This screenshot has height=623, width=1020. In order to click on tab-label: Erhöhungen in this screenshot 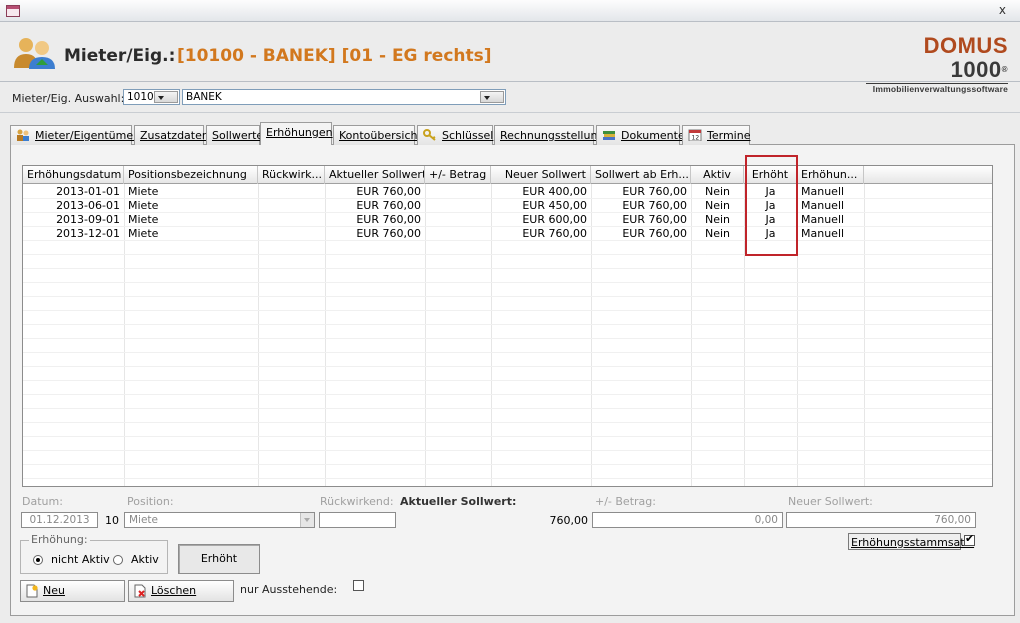, I will do `click(299, 132)`.